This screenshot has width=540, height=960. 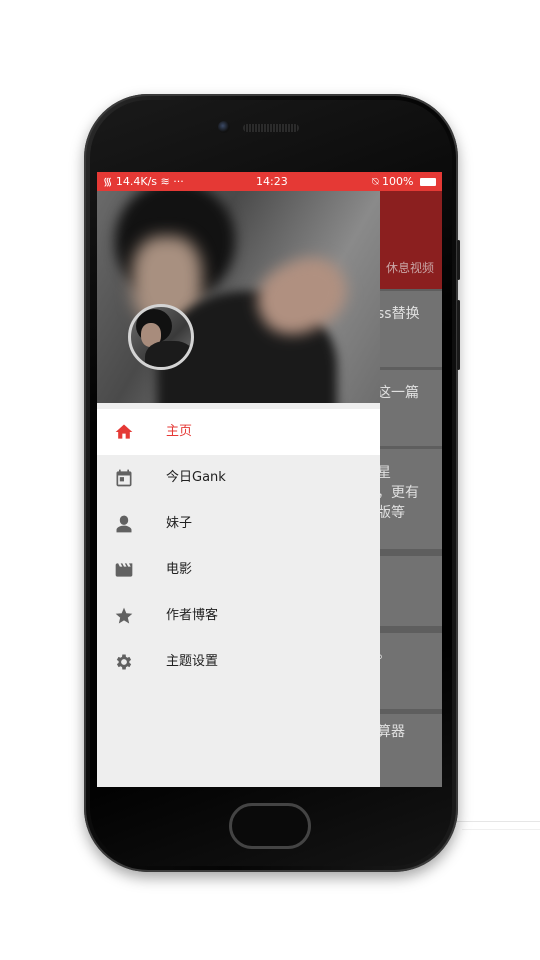 What do you see at coordinates (238, 570) in the screenshot?
I see `menu-item-movie: 电影` at bounding box center [238, 570].